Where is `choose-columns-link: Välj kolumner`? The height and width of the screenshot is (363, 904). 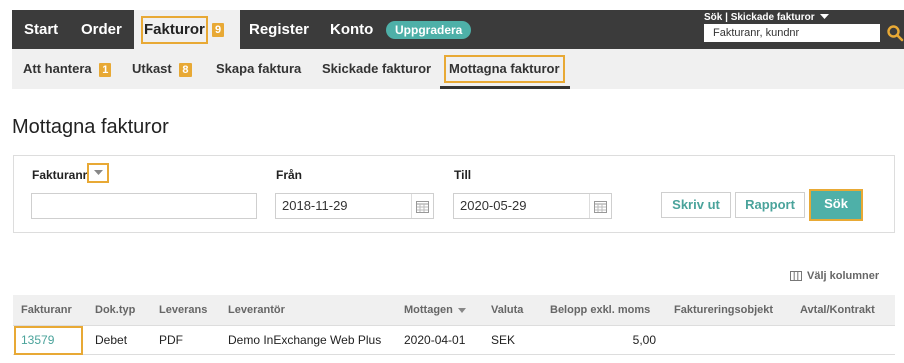
choose-columns-link: Välj kolumner is located at coordinates (834, 276).